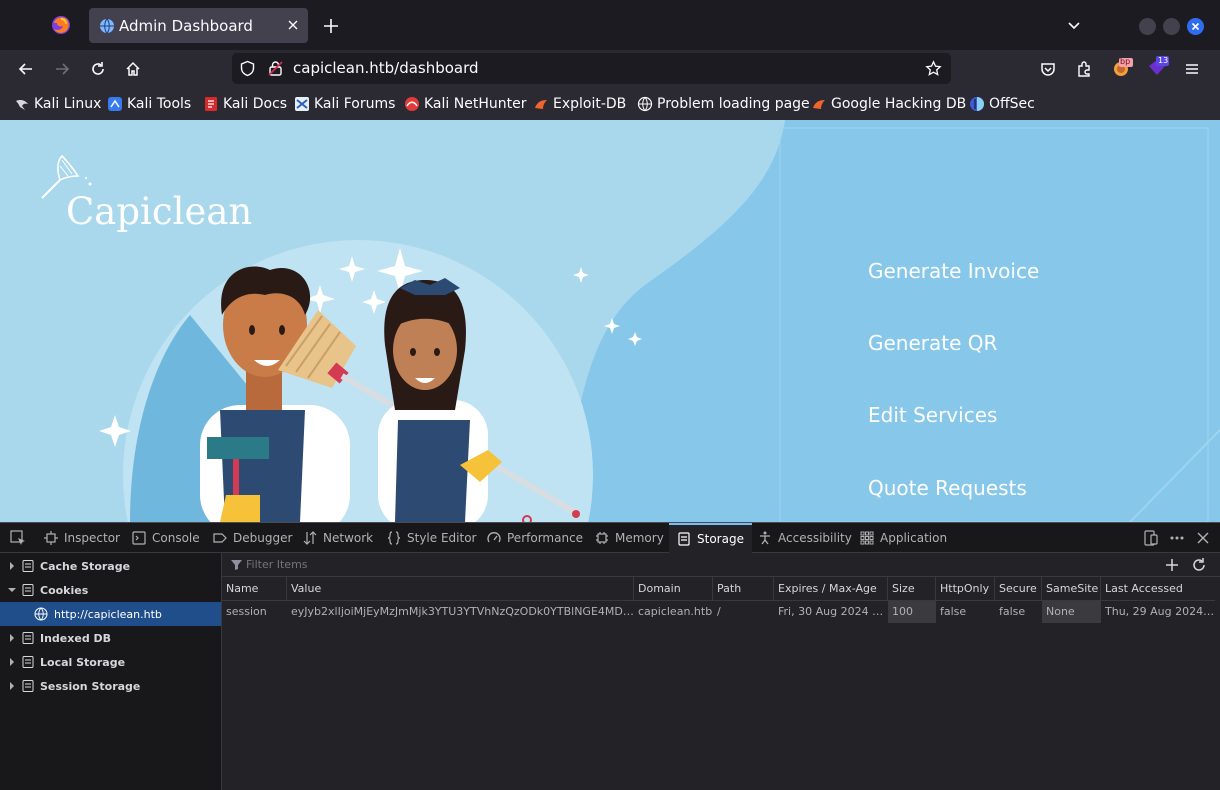  What do you see at coordinates (965, 612) in the screenshot?
I see `cell-httponly: false` at bounding box center [965, 612].